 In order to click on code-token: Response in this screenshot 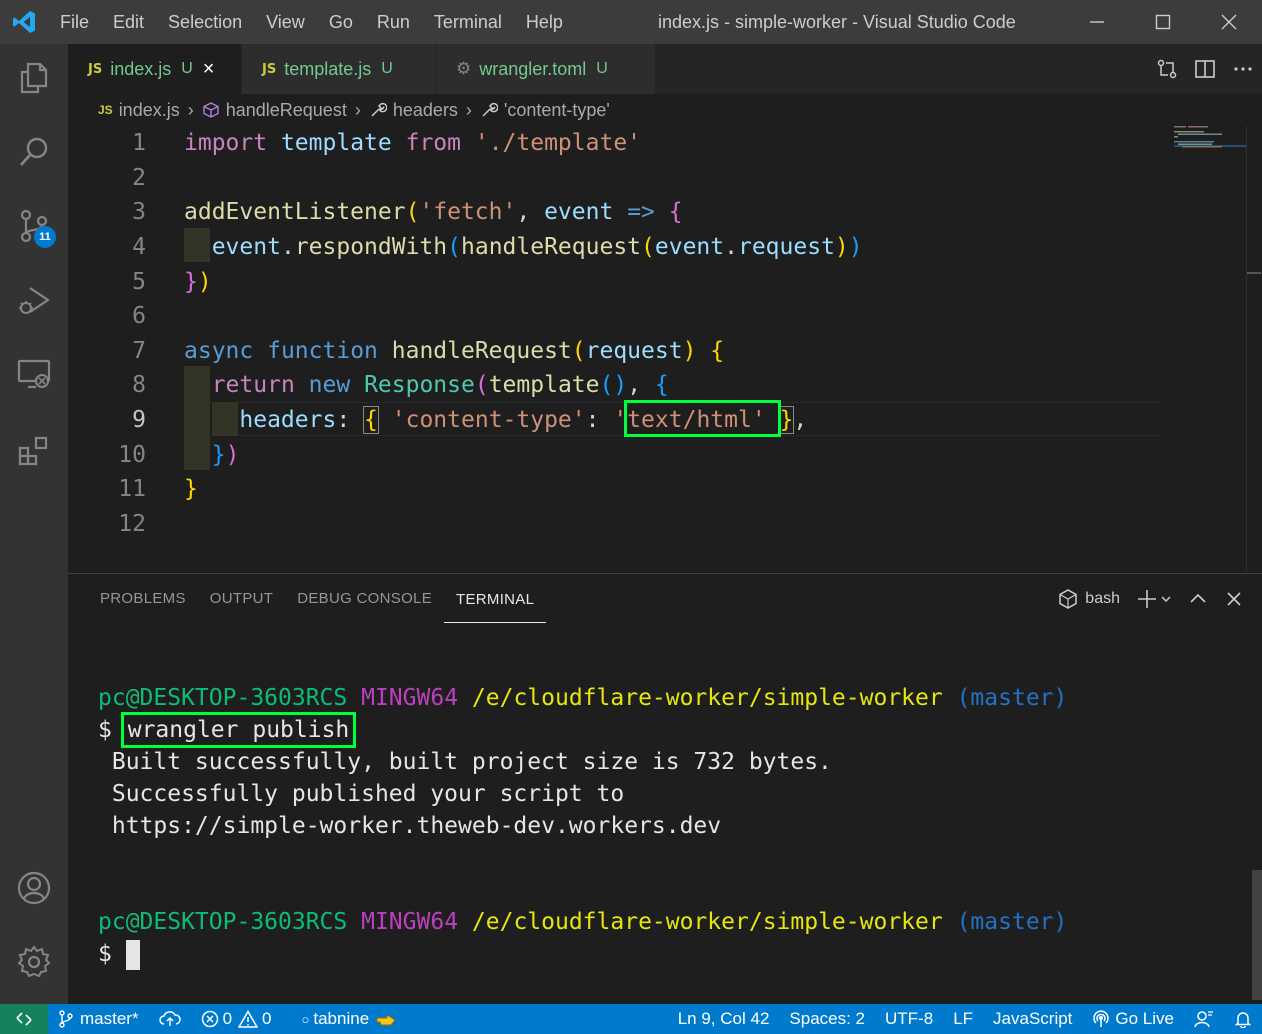, I will do `click(419, 385)`.